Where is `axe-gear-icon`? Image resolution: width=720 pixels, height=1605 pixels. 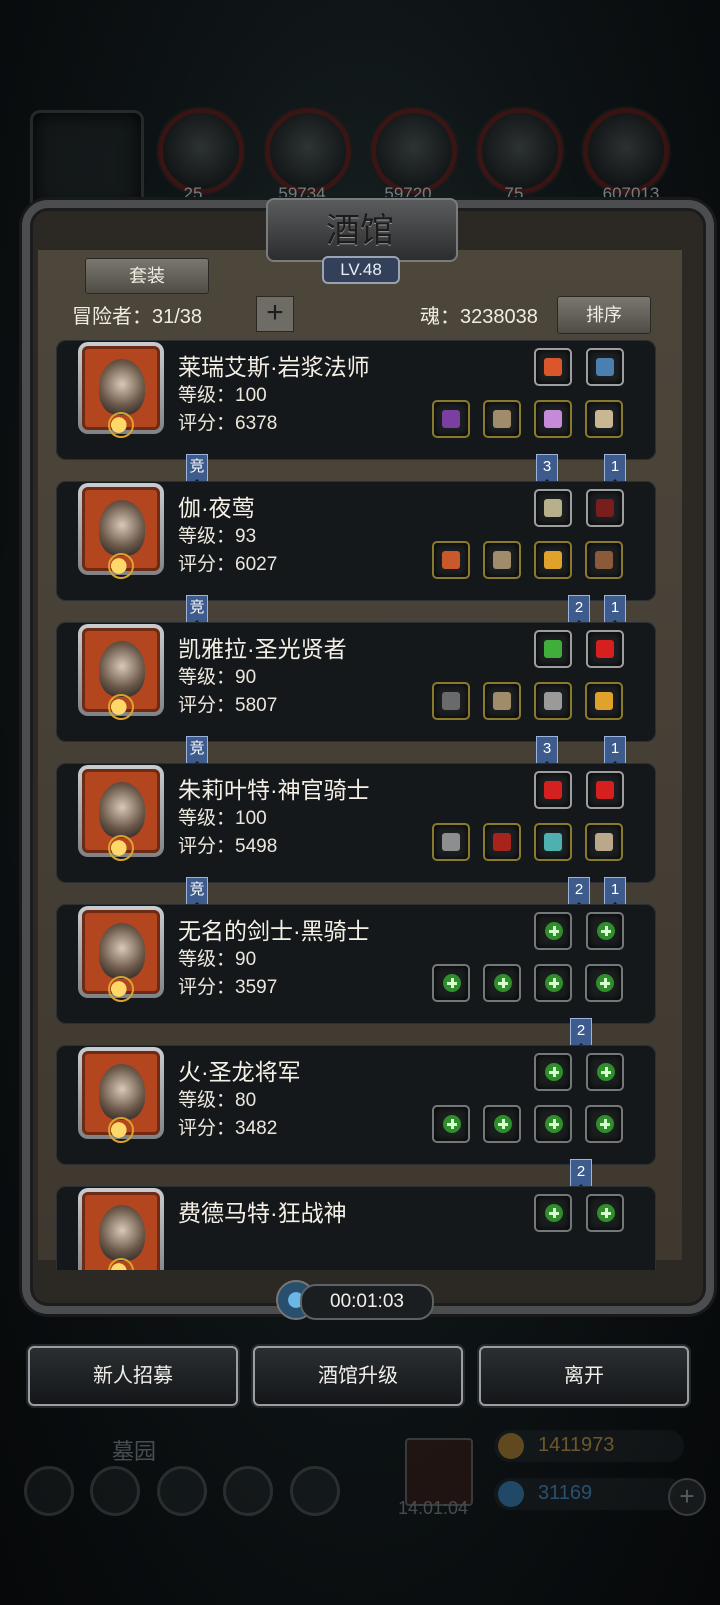
axe-gear-icon is located at coordinates (451, 842).